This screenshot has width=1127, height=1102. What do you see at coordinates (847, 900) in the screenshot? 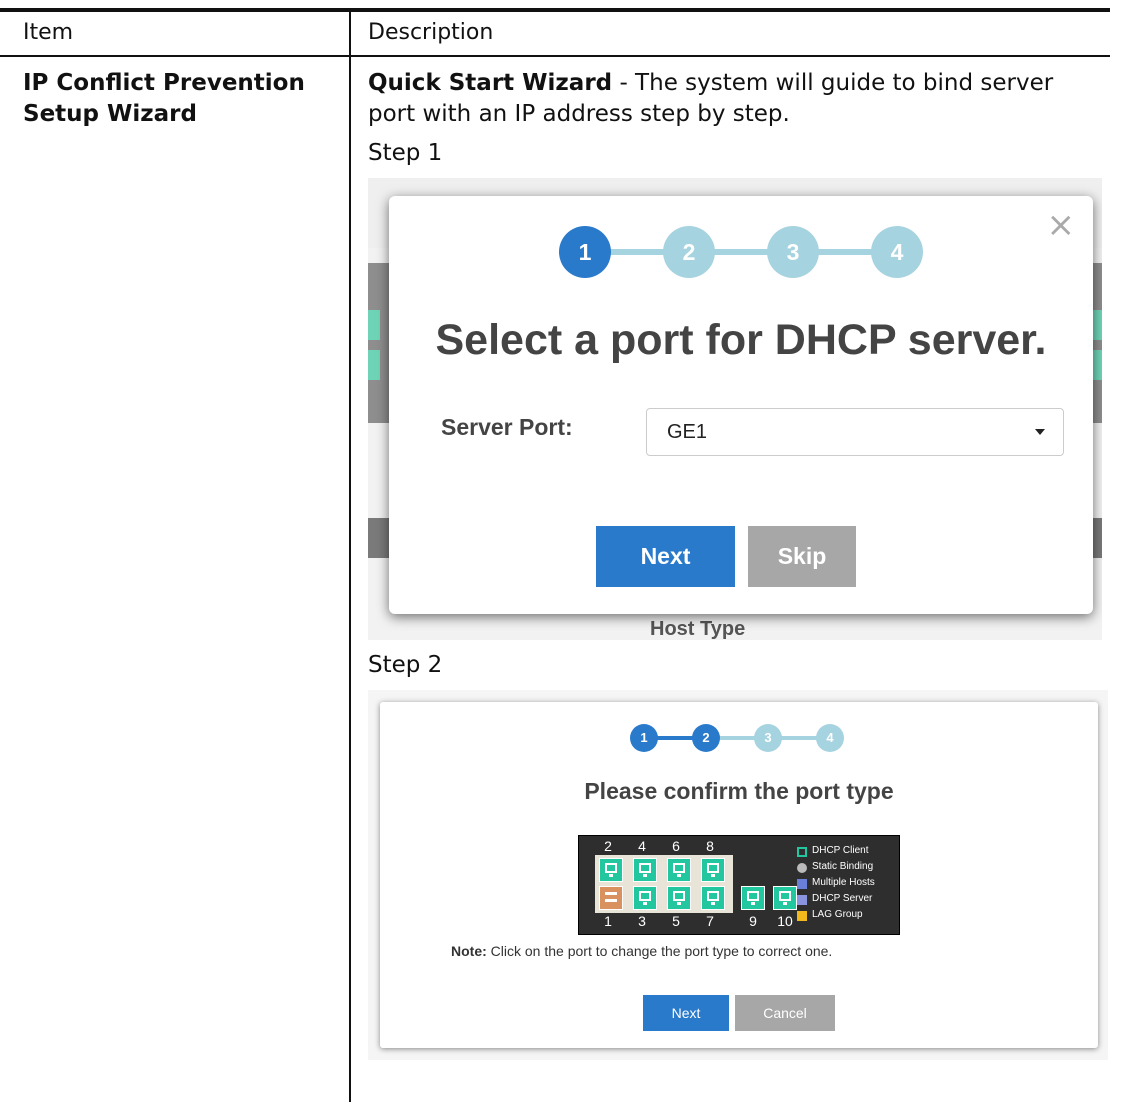
I see `legend-item: DHCP Server` at bounding box center [847, 900].